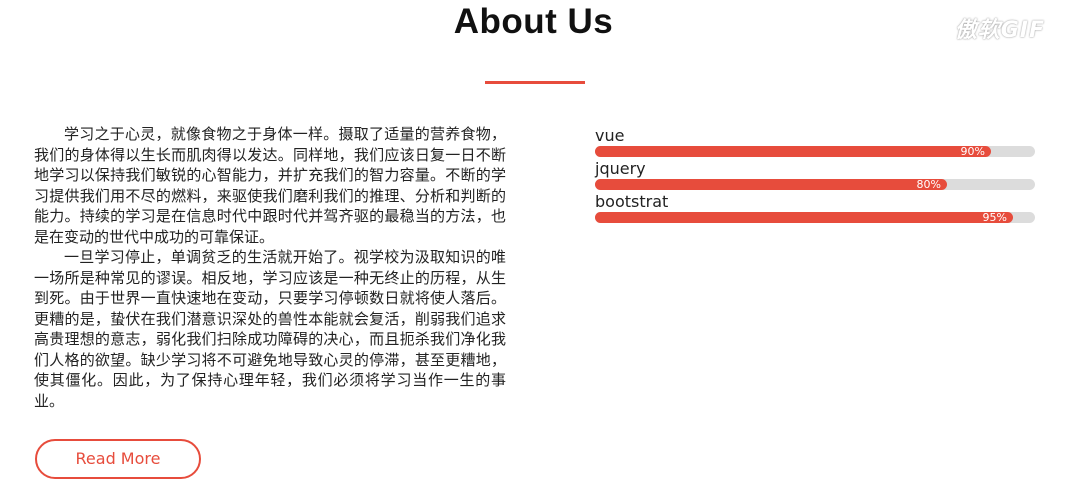 The width and height of the screenshot is (1067, 503). What do you see at coordinates (999, 30) in the screenshot?
I see `watermark-logo: 傲软GIF` at bounding box center [999, 30].